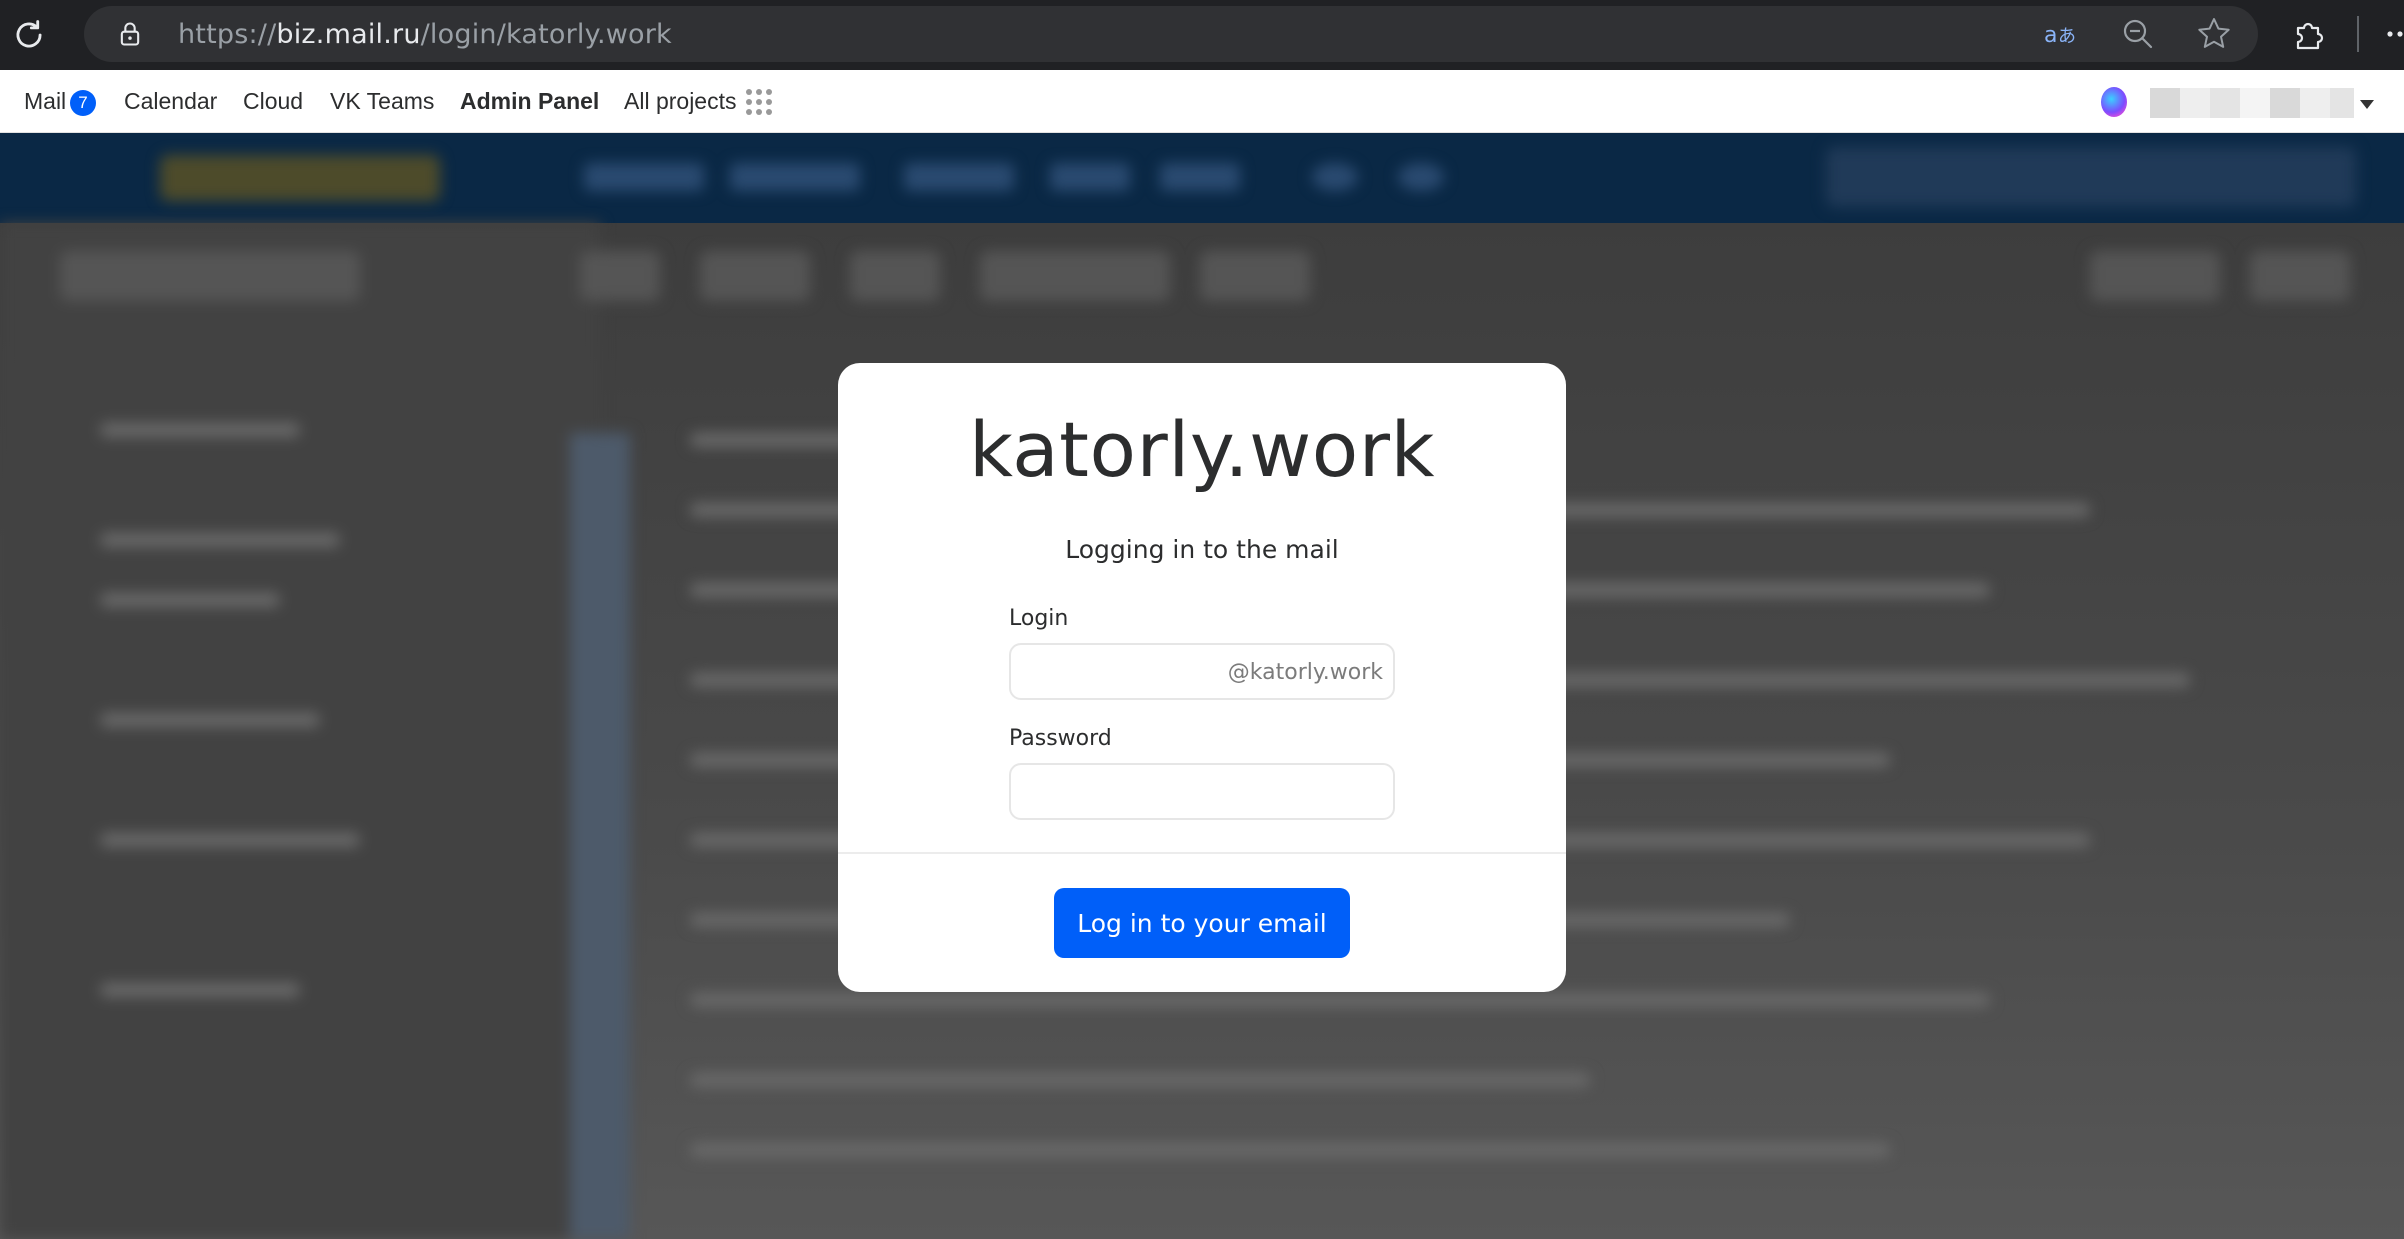 This screenshot has width=2404, height=1239. I want to click on login-label: Login, so click(1039, 618).